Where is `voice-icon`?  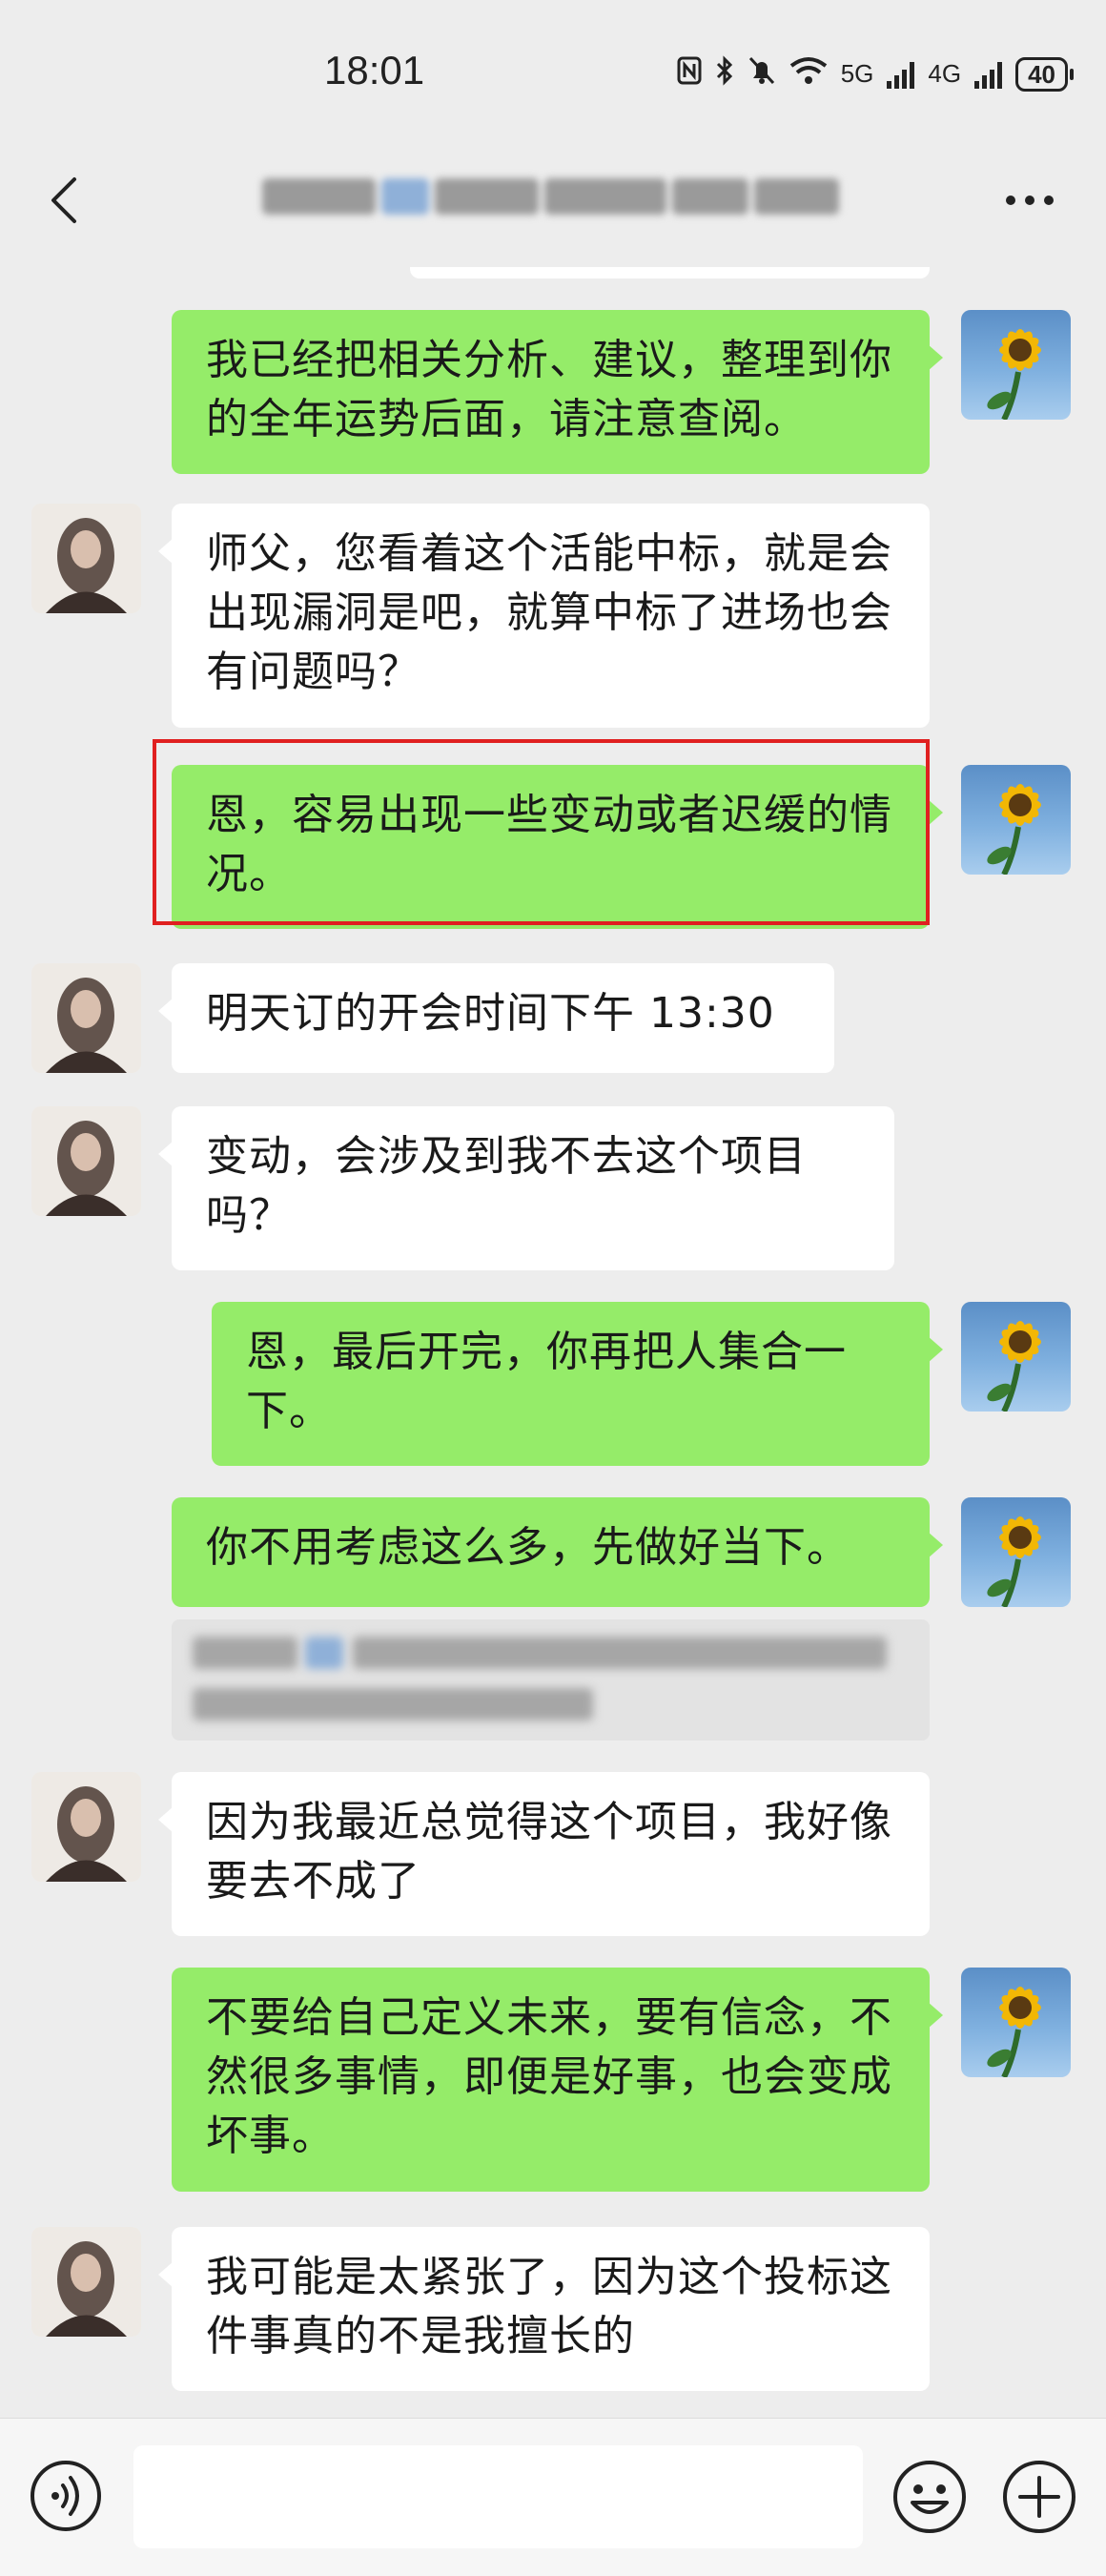 voice-icon is located at coordinates (66, 2496).